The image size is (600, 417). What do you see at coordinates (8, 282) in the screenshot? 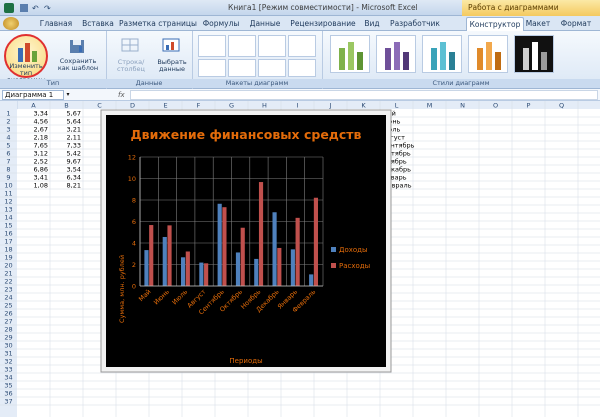
I see `row-header-22: 22` at bounding box center [8, 282].